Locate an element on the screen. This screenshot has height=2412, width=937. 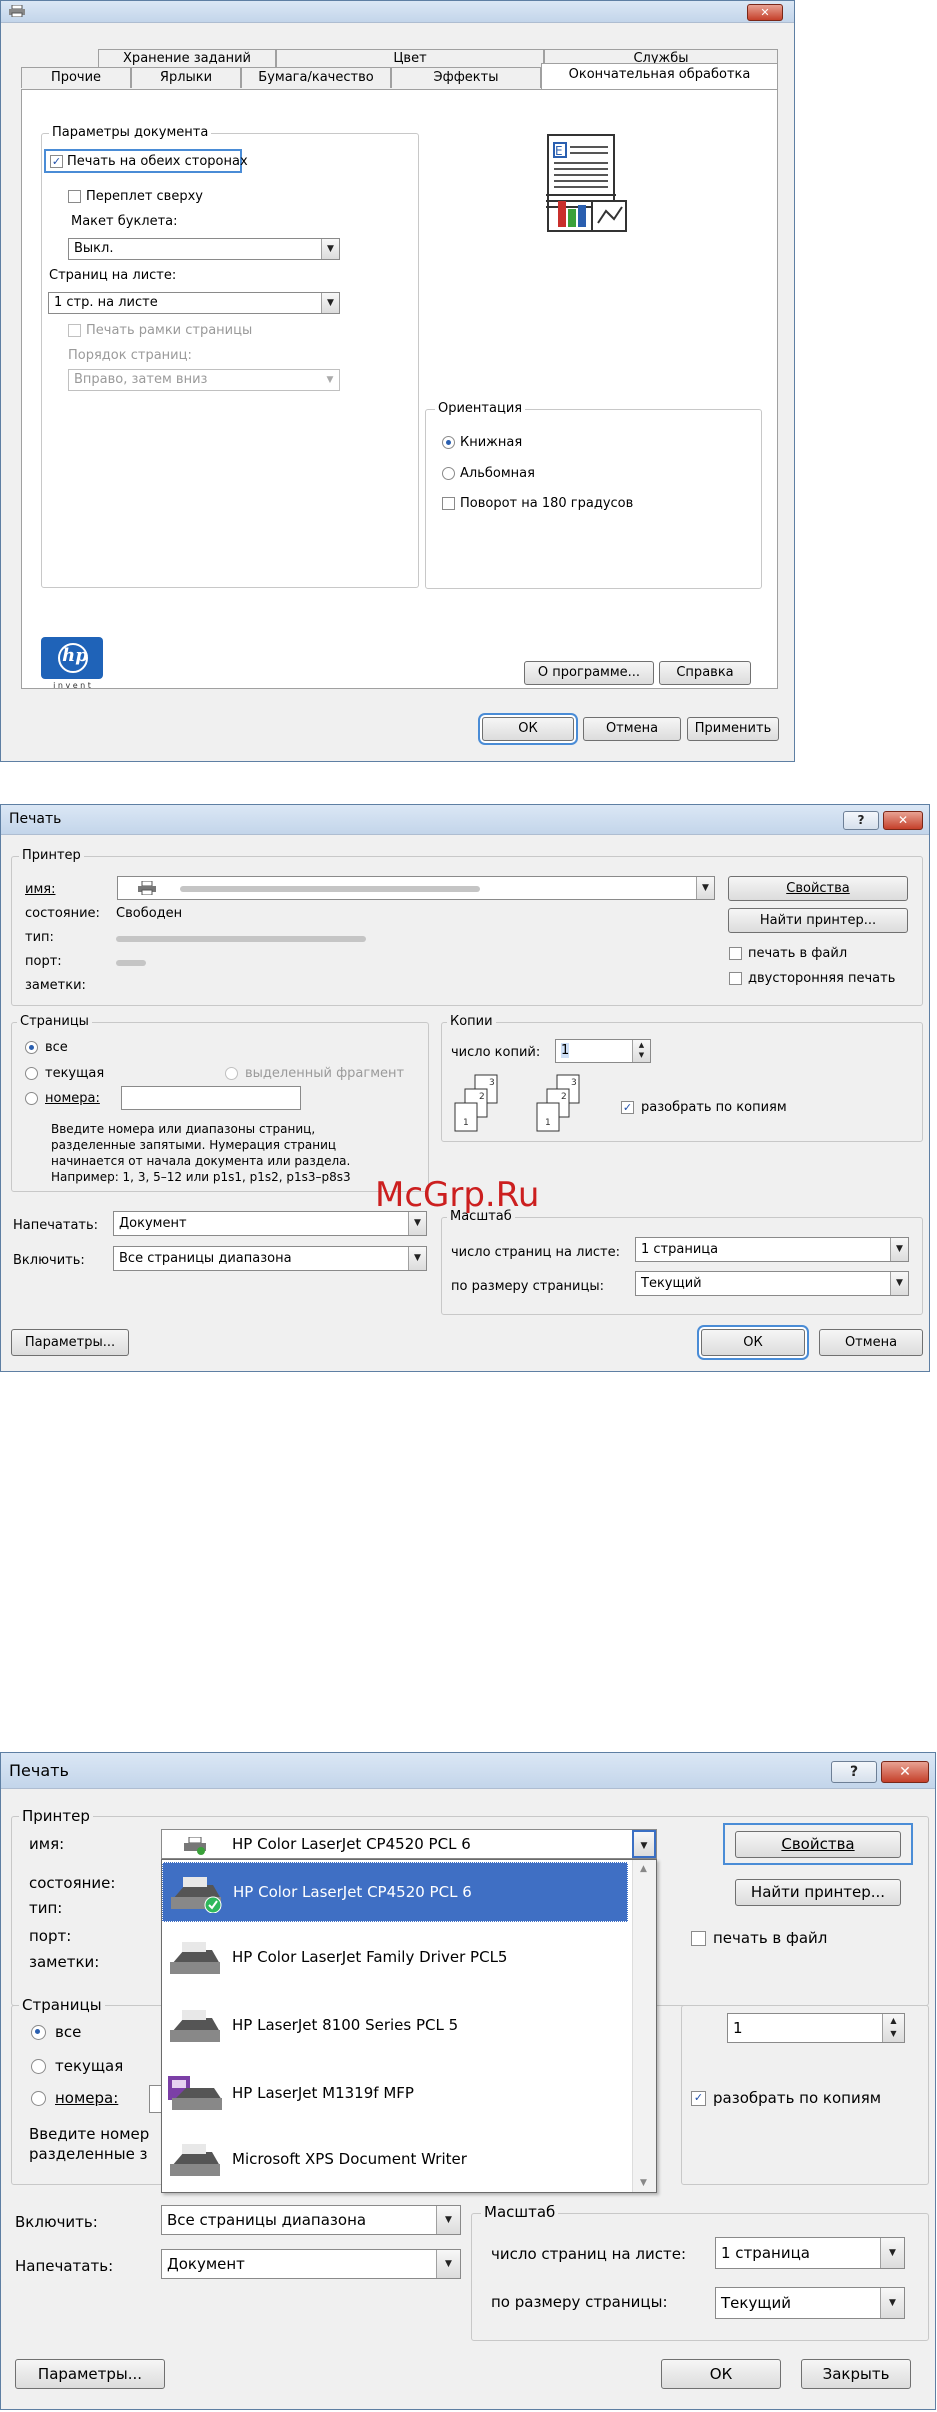
printer-name-select: ▼ is located at coordinates (416, 888).